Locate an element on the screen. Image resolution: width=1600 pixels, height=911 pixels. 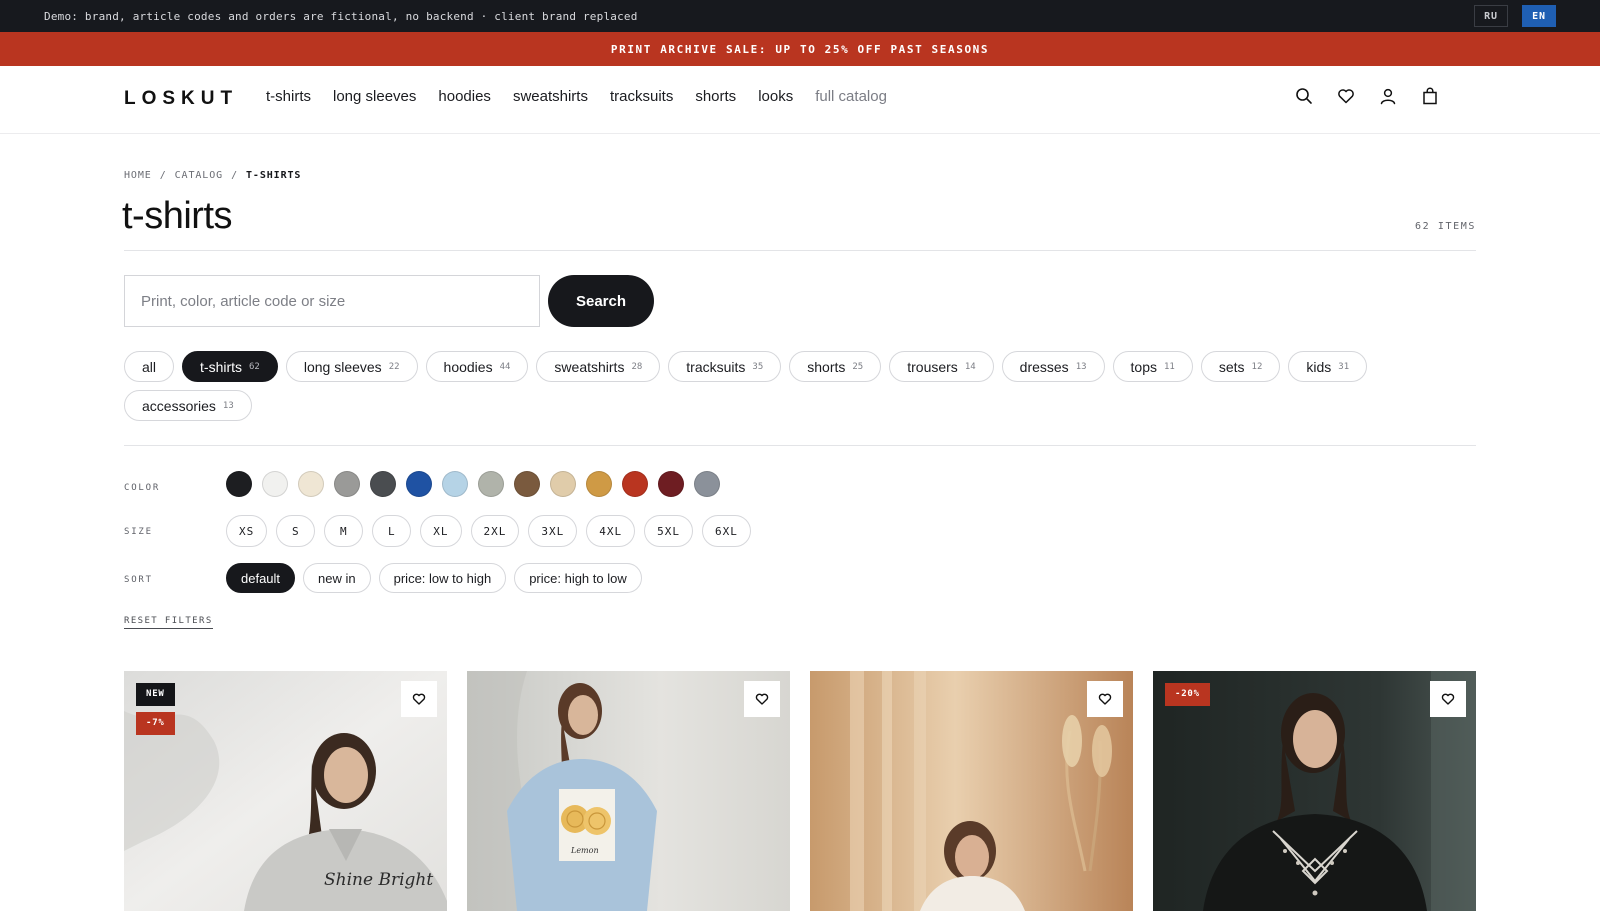
category-pill-all: all is located at coordinates (149, 366).